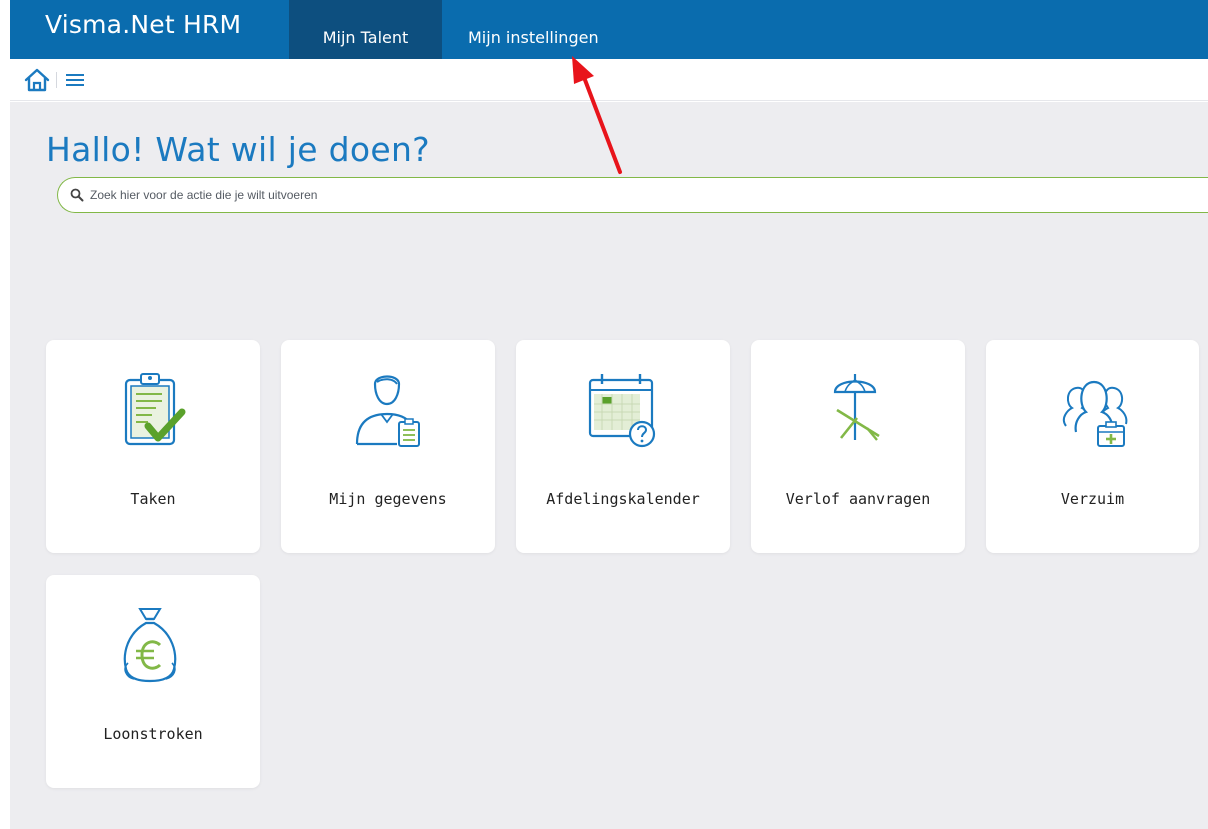 The width and height of the screenshot is (1208, 829). Describe the element at coordinates (365, 29) in the screenshot. I see `tab-mijn-talent: Mijn Talent` at that location.